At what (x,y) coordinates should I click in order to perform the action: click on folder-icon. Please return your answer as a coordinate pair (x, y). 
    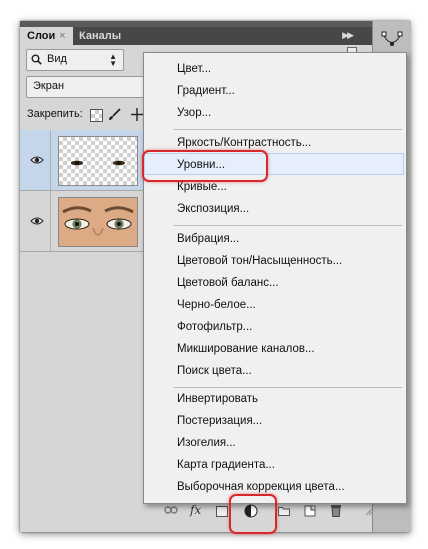
    Looking at the image, I should click on (284, 511).